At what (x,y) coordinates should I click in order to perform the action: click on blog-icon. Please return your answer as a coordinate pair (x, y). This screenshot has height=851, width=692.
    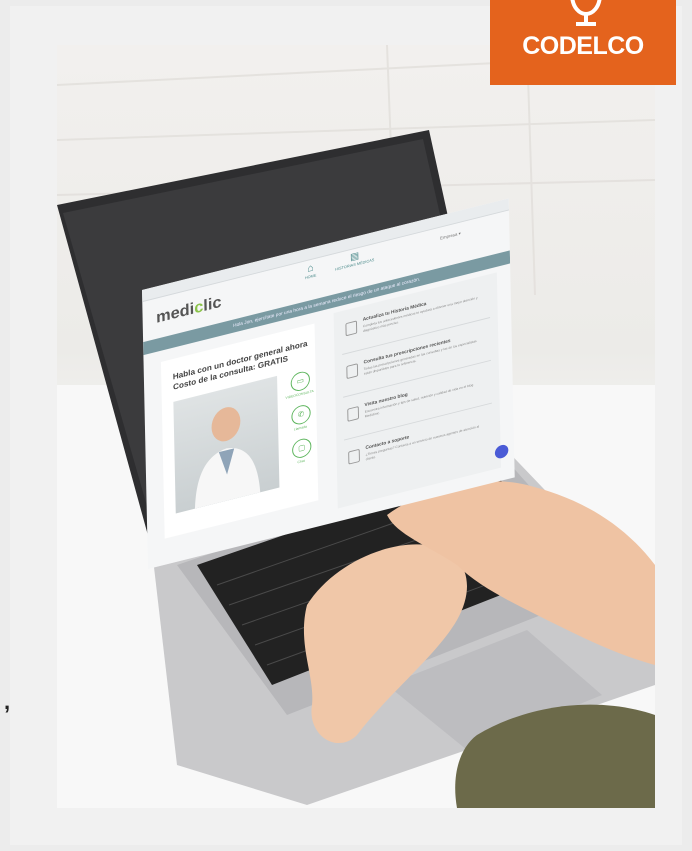
    Looking at the image, I should click on (353, 413).